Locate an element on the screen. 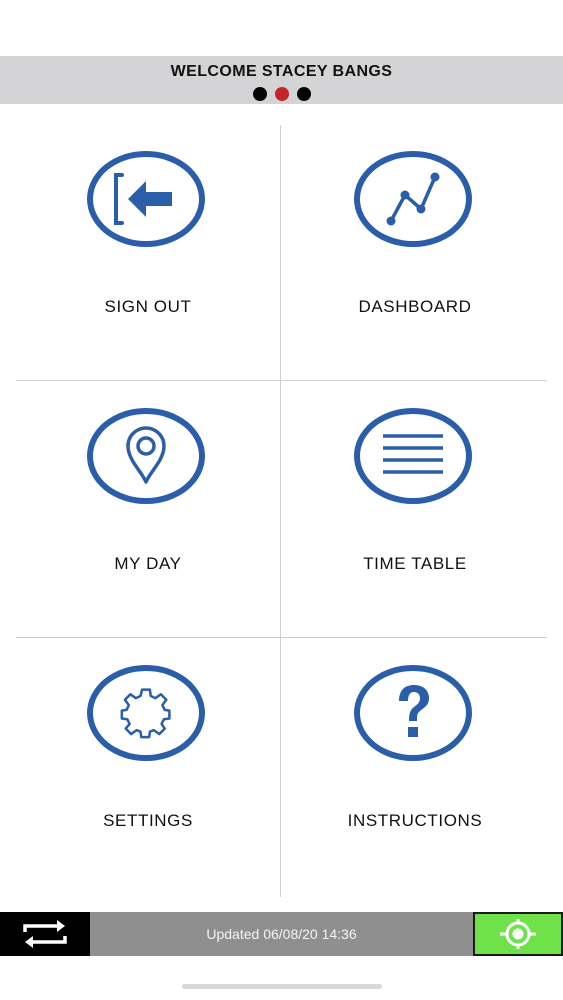  my-day-button: MY DAY is located at coordinates (148, 490).